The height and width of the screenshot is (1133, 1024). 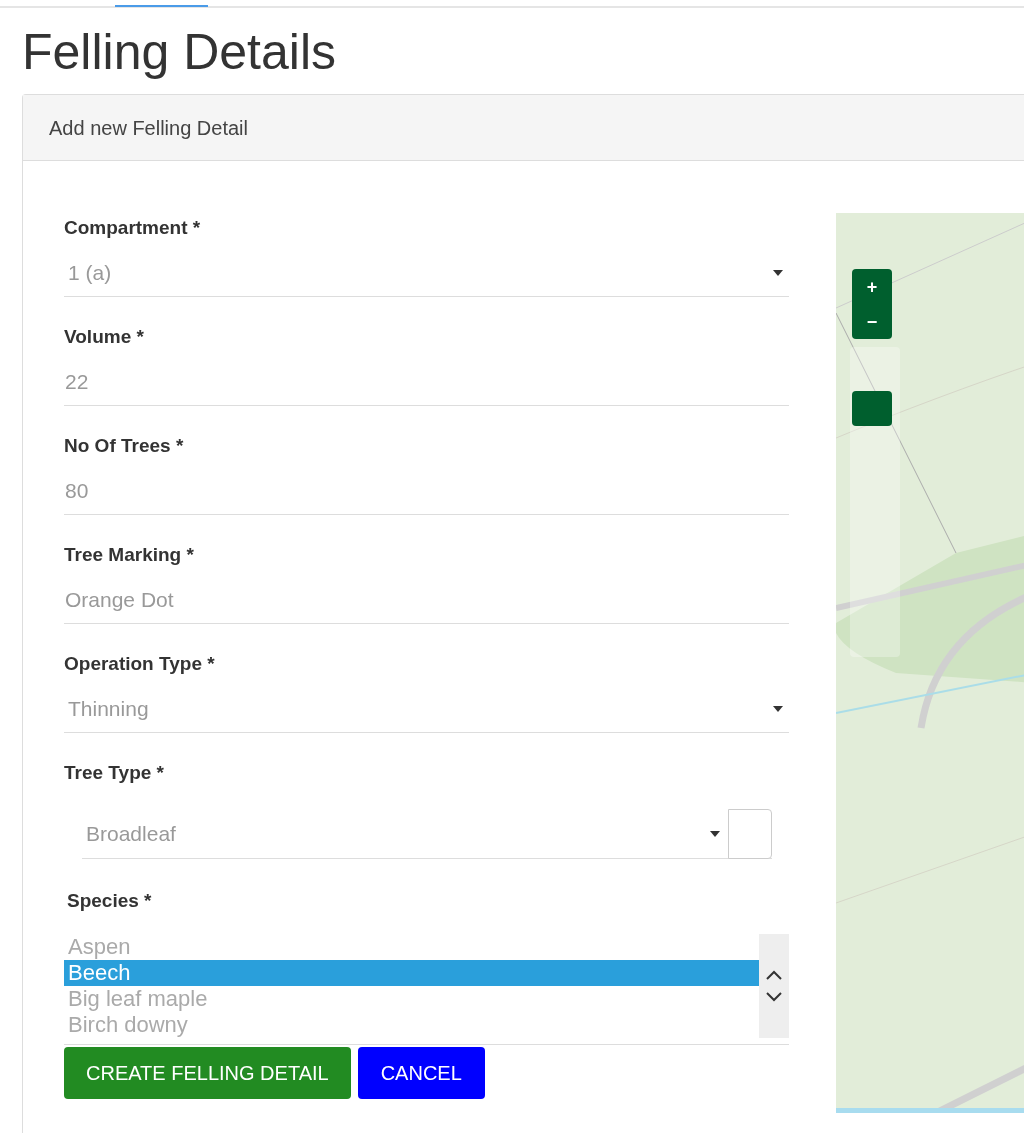 What do you see at coordinates (124, 445) in the screenshot?
I see `field-label: No Of Trees *` at bounding box center [124, 445].